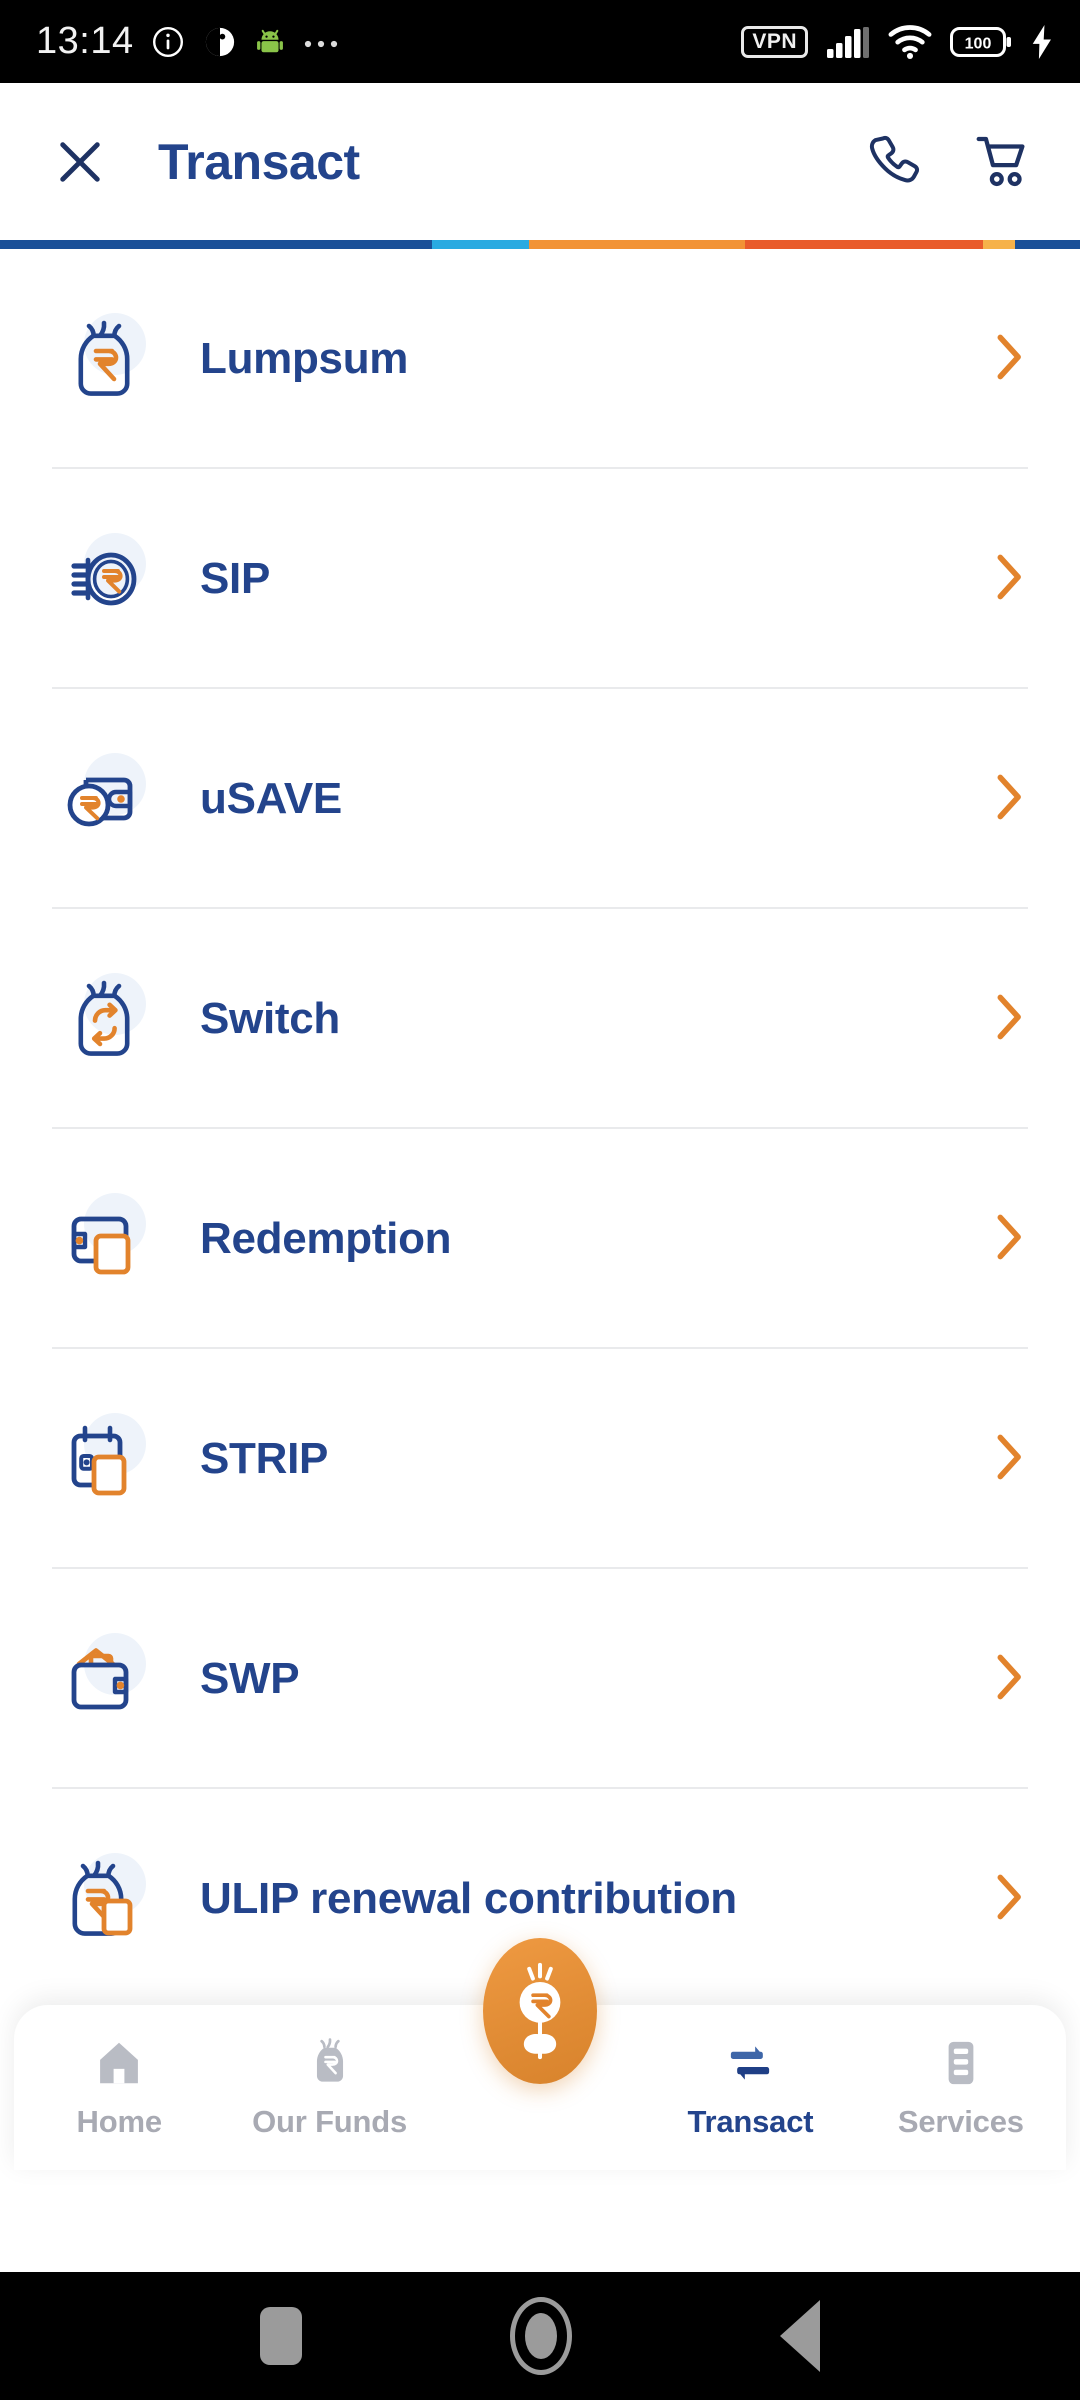 The width and height of the screenshot is (1080, 2400). What do you see at coordinates (104, 799) in the screenshot?
I see `wallet-coin-rupee-icon` at bounding box center [104, 799].